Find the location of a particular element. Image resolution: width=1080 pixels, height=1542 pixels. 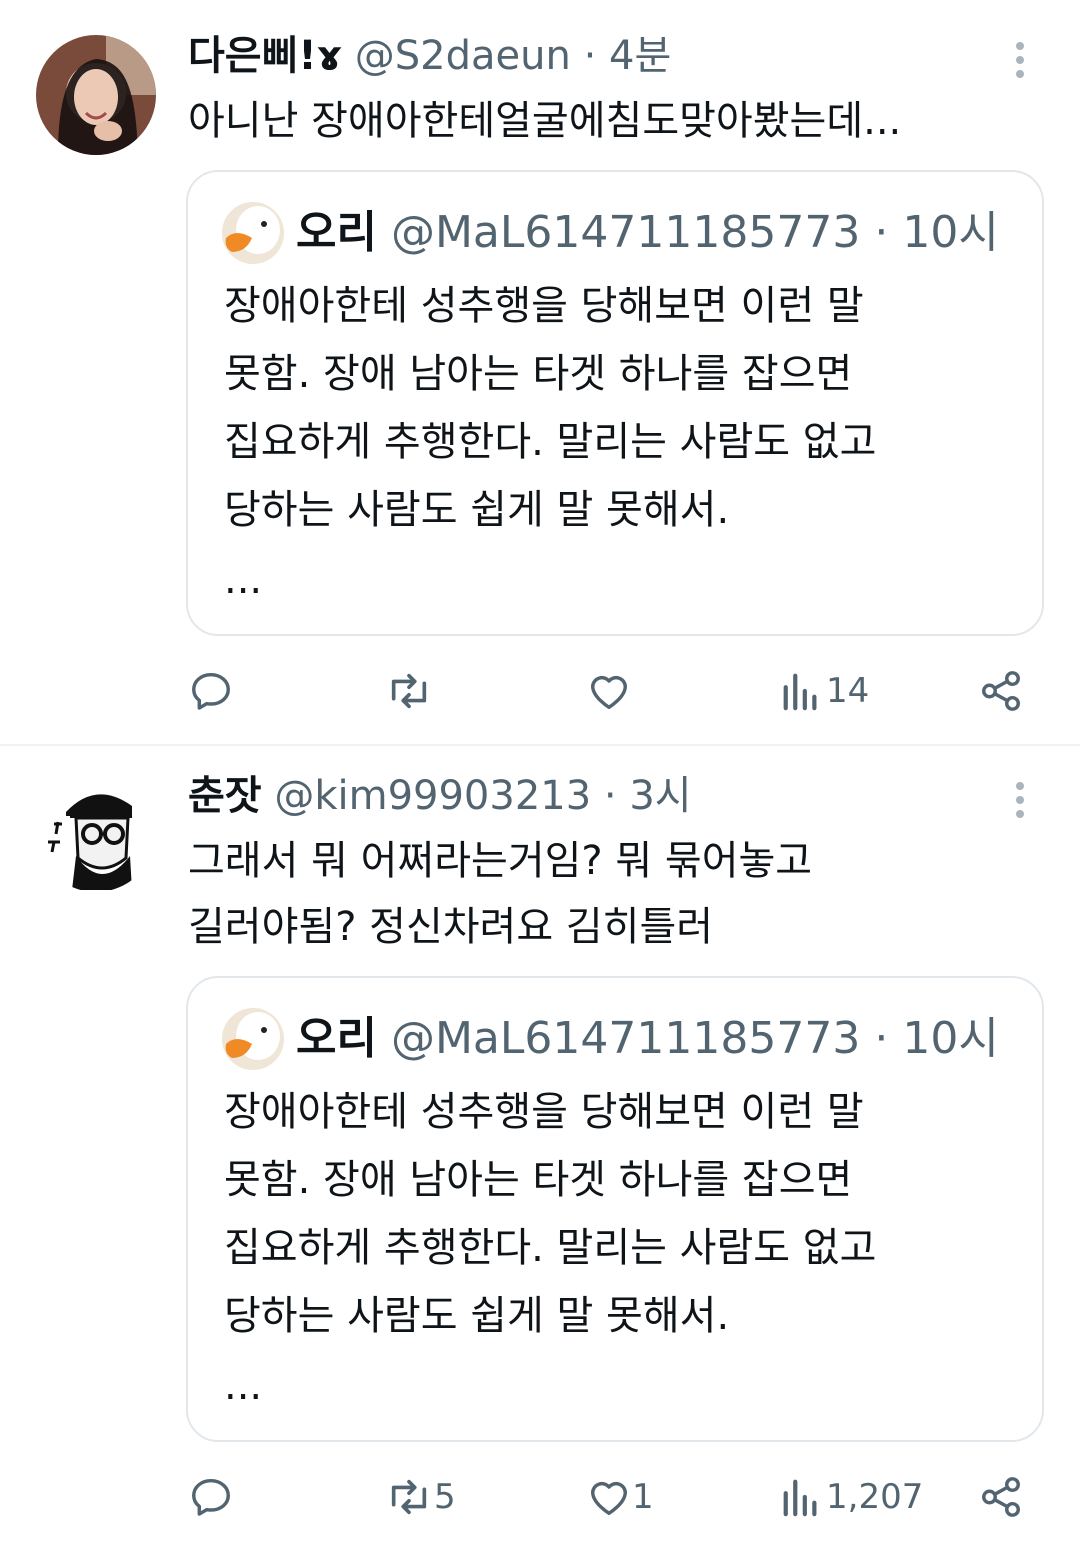

retweet-button: 5 is located at coordinates (420, 1497).